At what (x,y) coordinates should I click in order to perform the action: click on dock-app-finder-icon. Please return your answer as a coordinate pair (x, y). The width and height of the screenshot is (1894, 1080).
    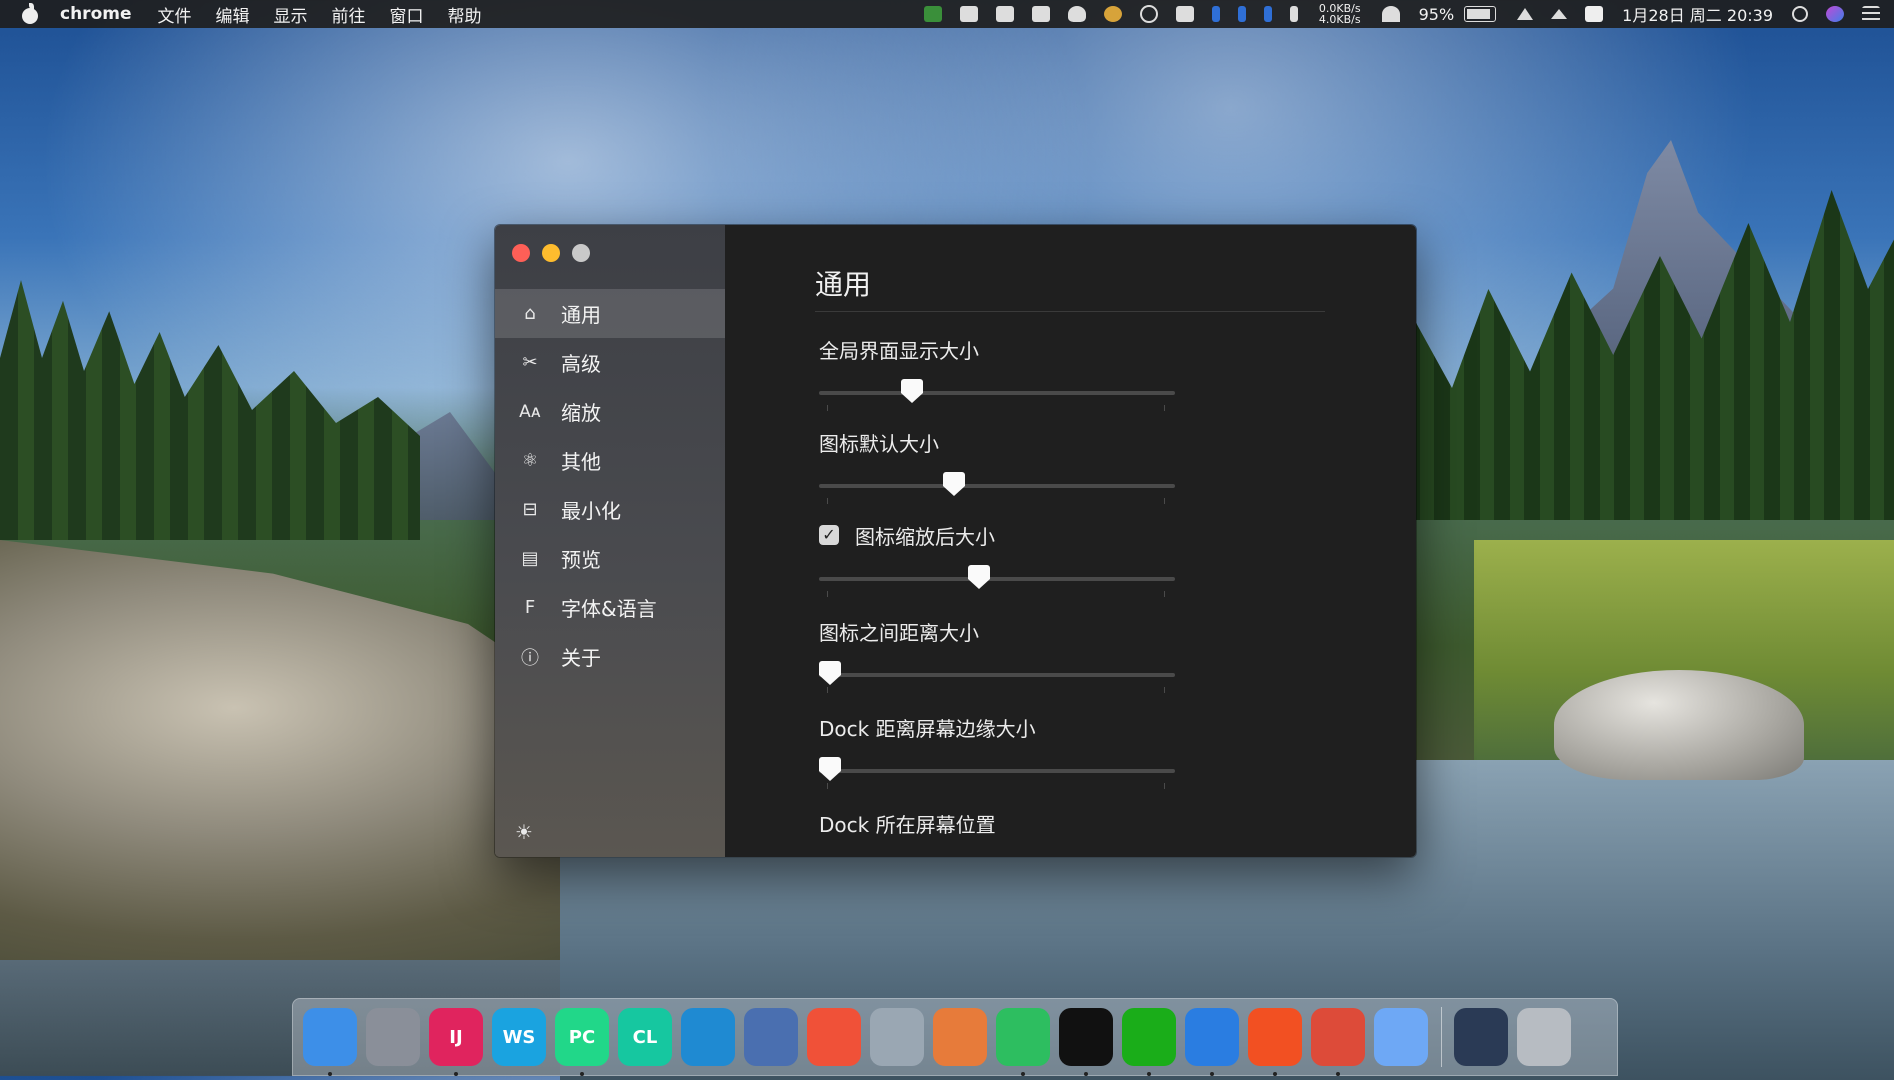
    Looking at the image, I should click on (330, 1042).